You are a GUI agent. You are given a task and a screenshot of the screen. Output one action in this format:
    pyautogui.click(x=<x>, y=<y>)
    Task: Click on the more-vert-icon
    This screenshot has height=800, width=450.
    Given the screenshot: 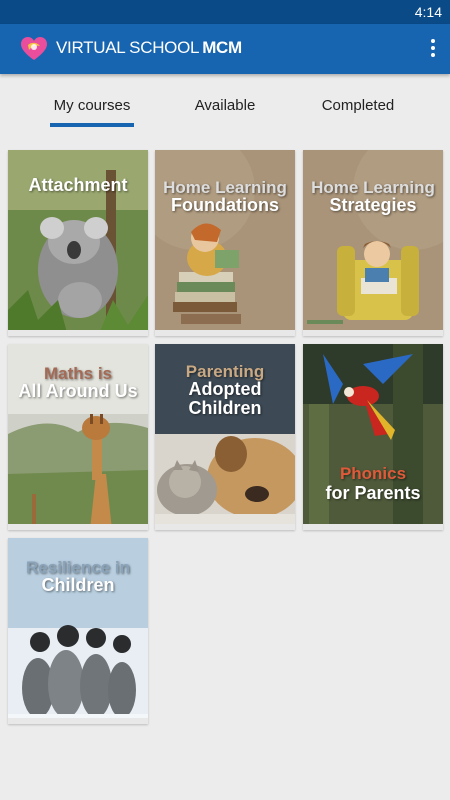 What is the action you would take?
    pyautogui.click(x=433, y=49)
    